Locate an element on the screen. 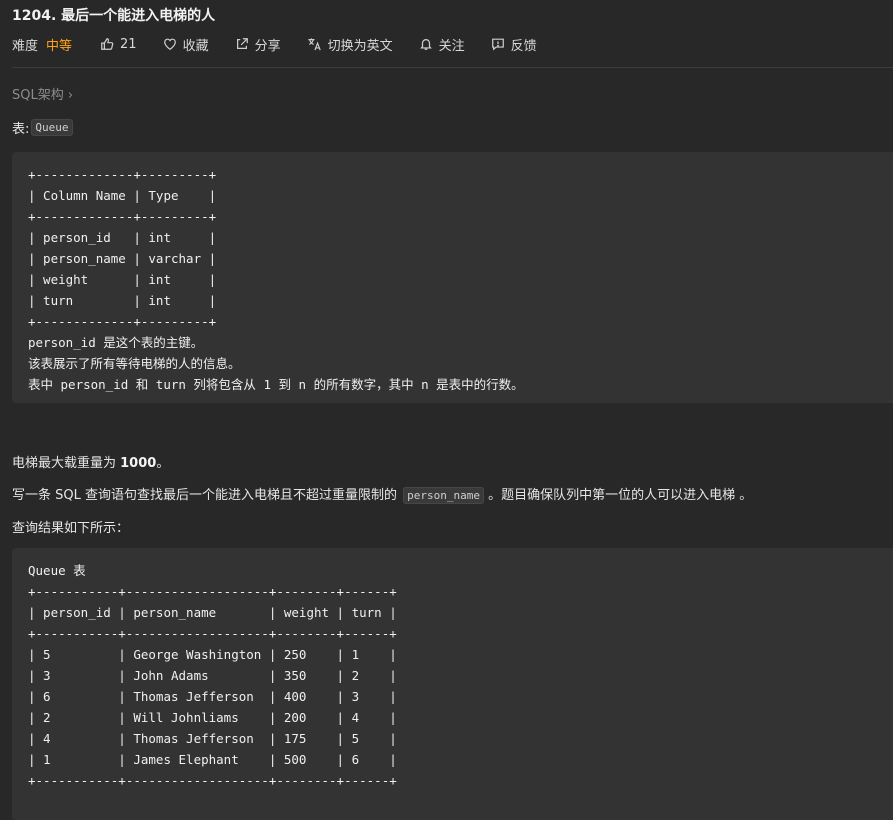 This screenshot has width=893, height=820. thumbs-up-icon is located at coordinates (107, 44).